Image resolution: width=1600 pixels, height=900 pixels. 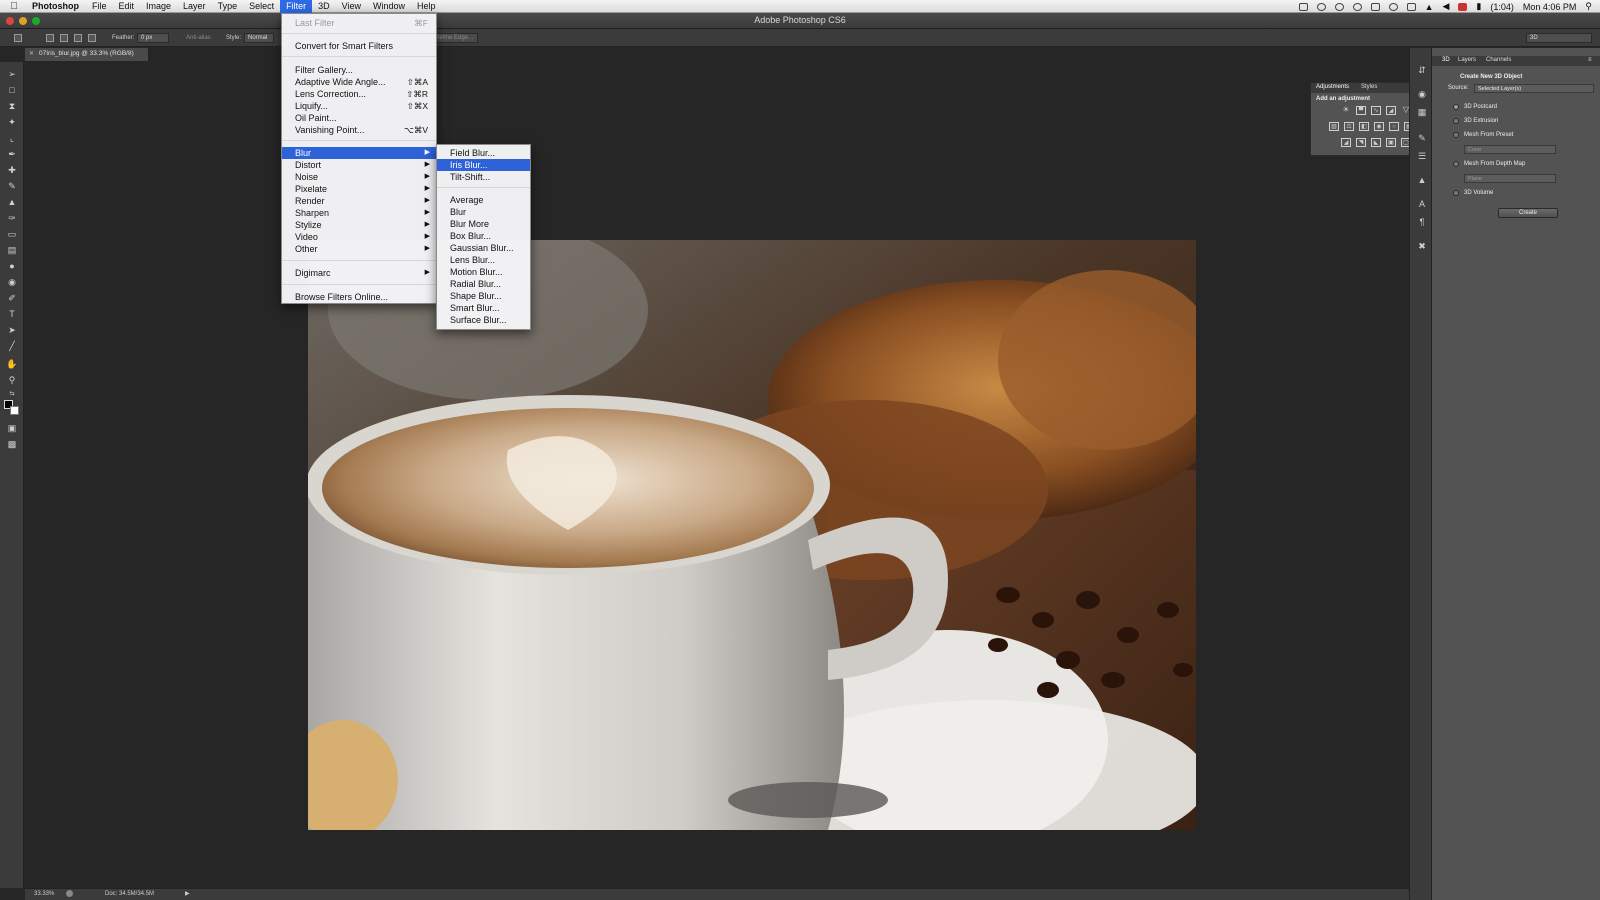 What do you see at coordinates (57, 6) in the screenshot?
I see `app-menu: Photoshop` at bounding box center [57, 6].